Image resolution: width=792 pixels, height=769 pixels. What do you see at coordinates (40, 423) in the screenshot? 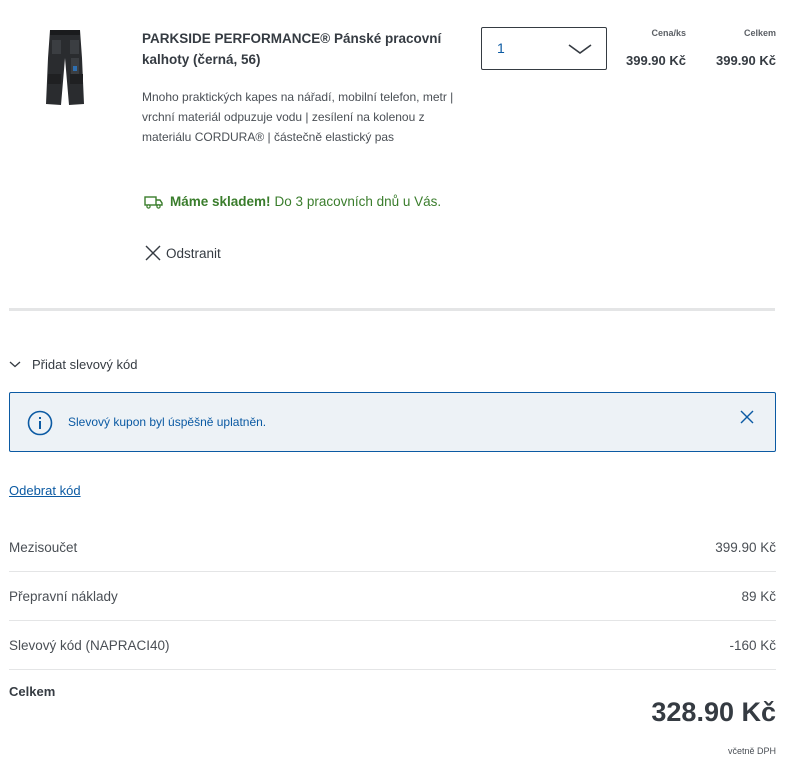
I see `info-icon` at bounding box center [40, 423].